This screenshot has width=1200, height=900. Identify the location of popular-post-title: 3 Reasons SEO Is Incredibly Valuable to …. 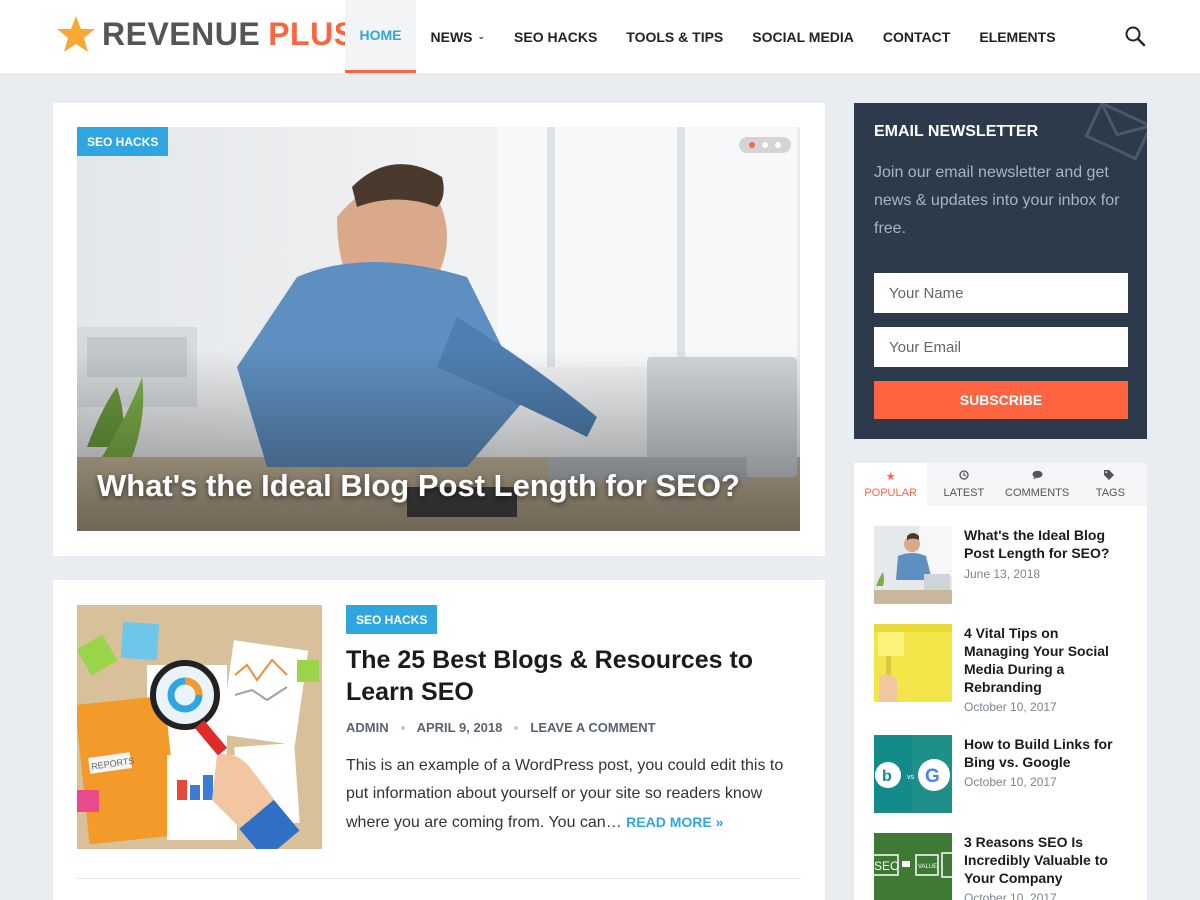
(1044, 860).